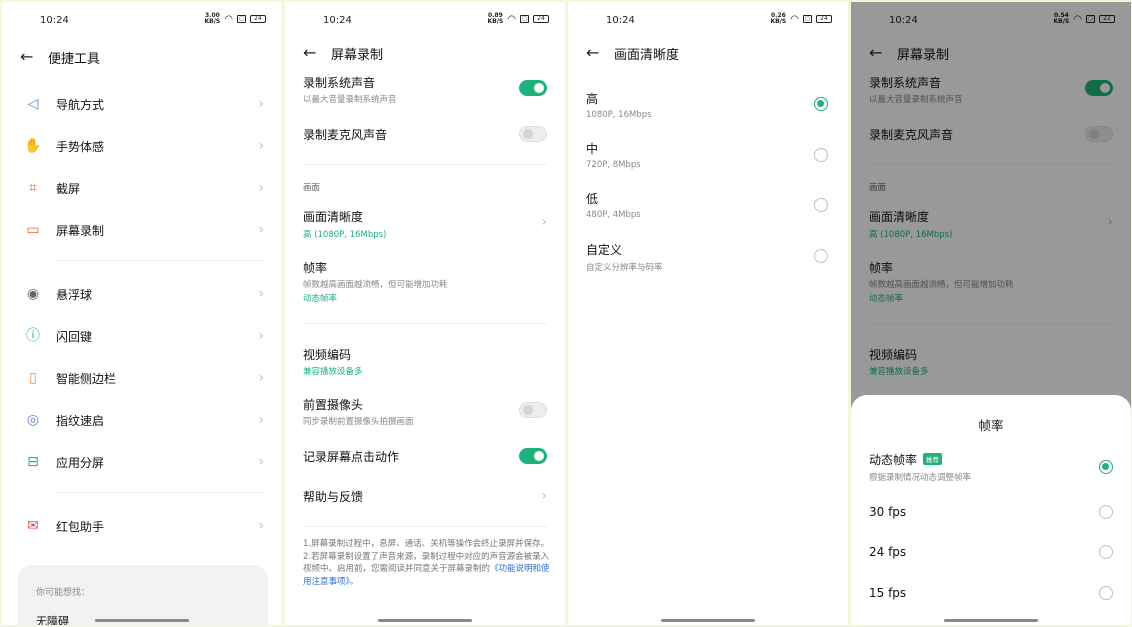 The width and height of the screenshot is (1132, 627). Describe the element at coordinates (991, 468) in the screenshot. I see `framerate-option-dynamic: 动态帧率 推荐 根据录制情况动态调整帧率` at that location.